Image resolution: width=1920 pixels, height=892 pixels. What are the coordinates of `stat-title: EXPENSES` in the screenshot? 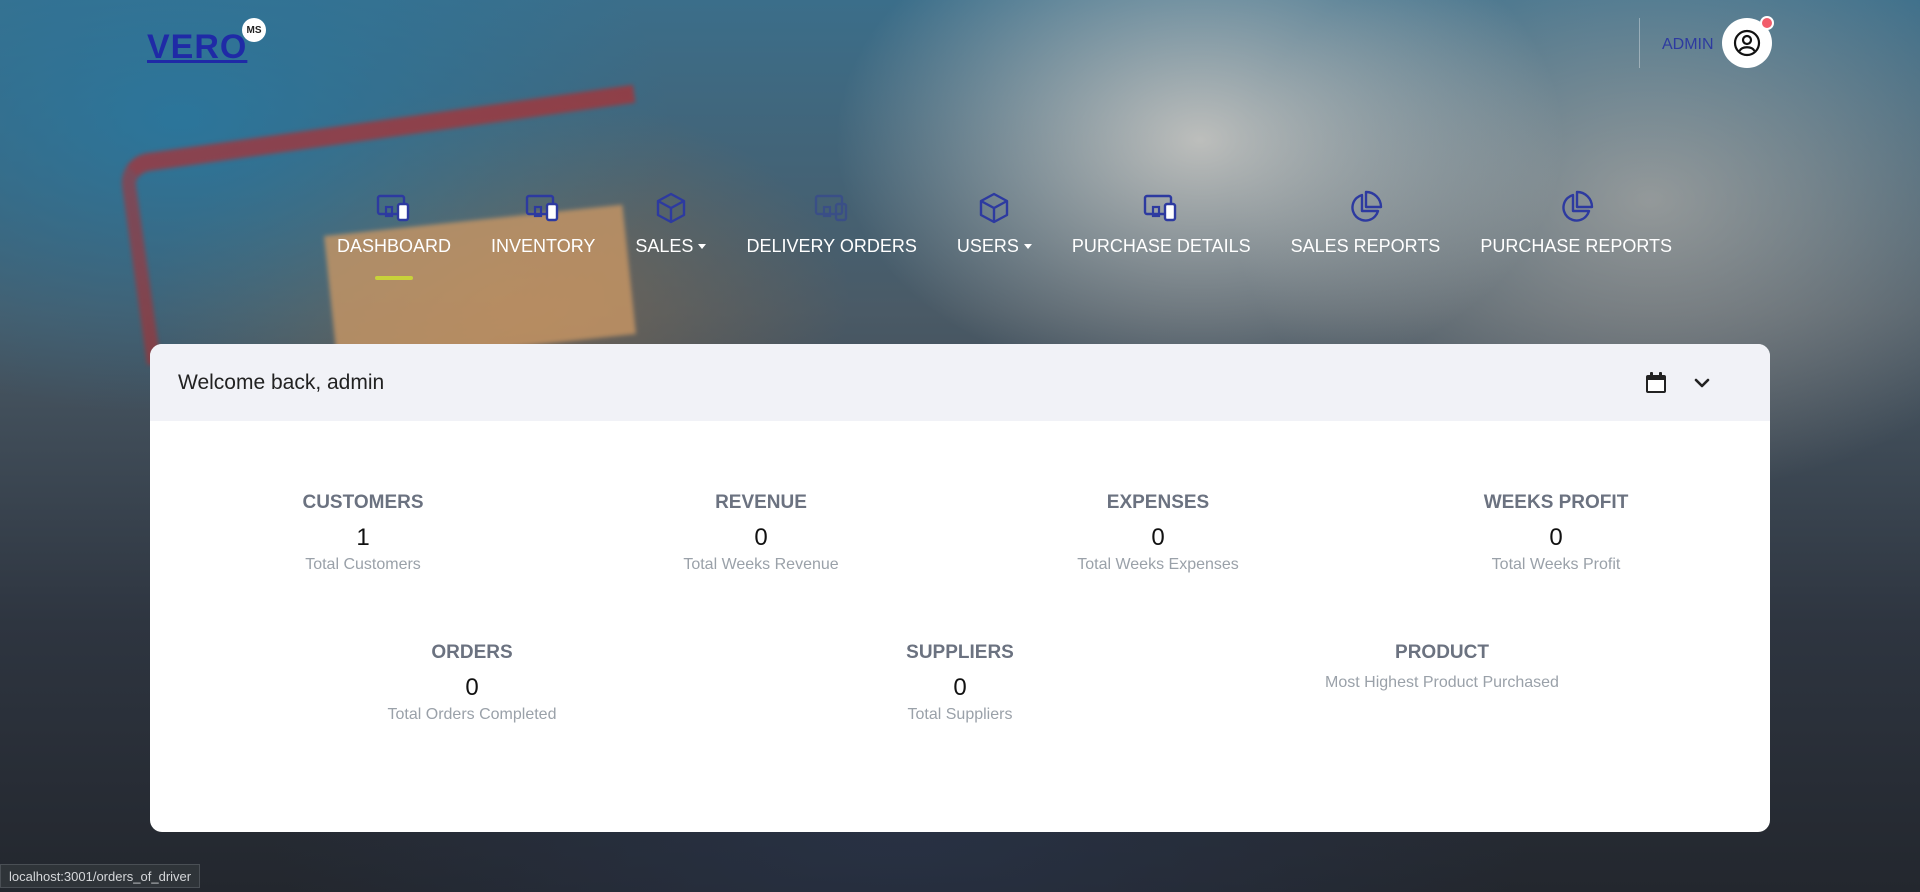 It's located at (1158, 502).